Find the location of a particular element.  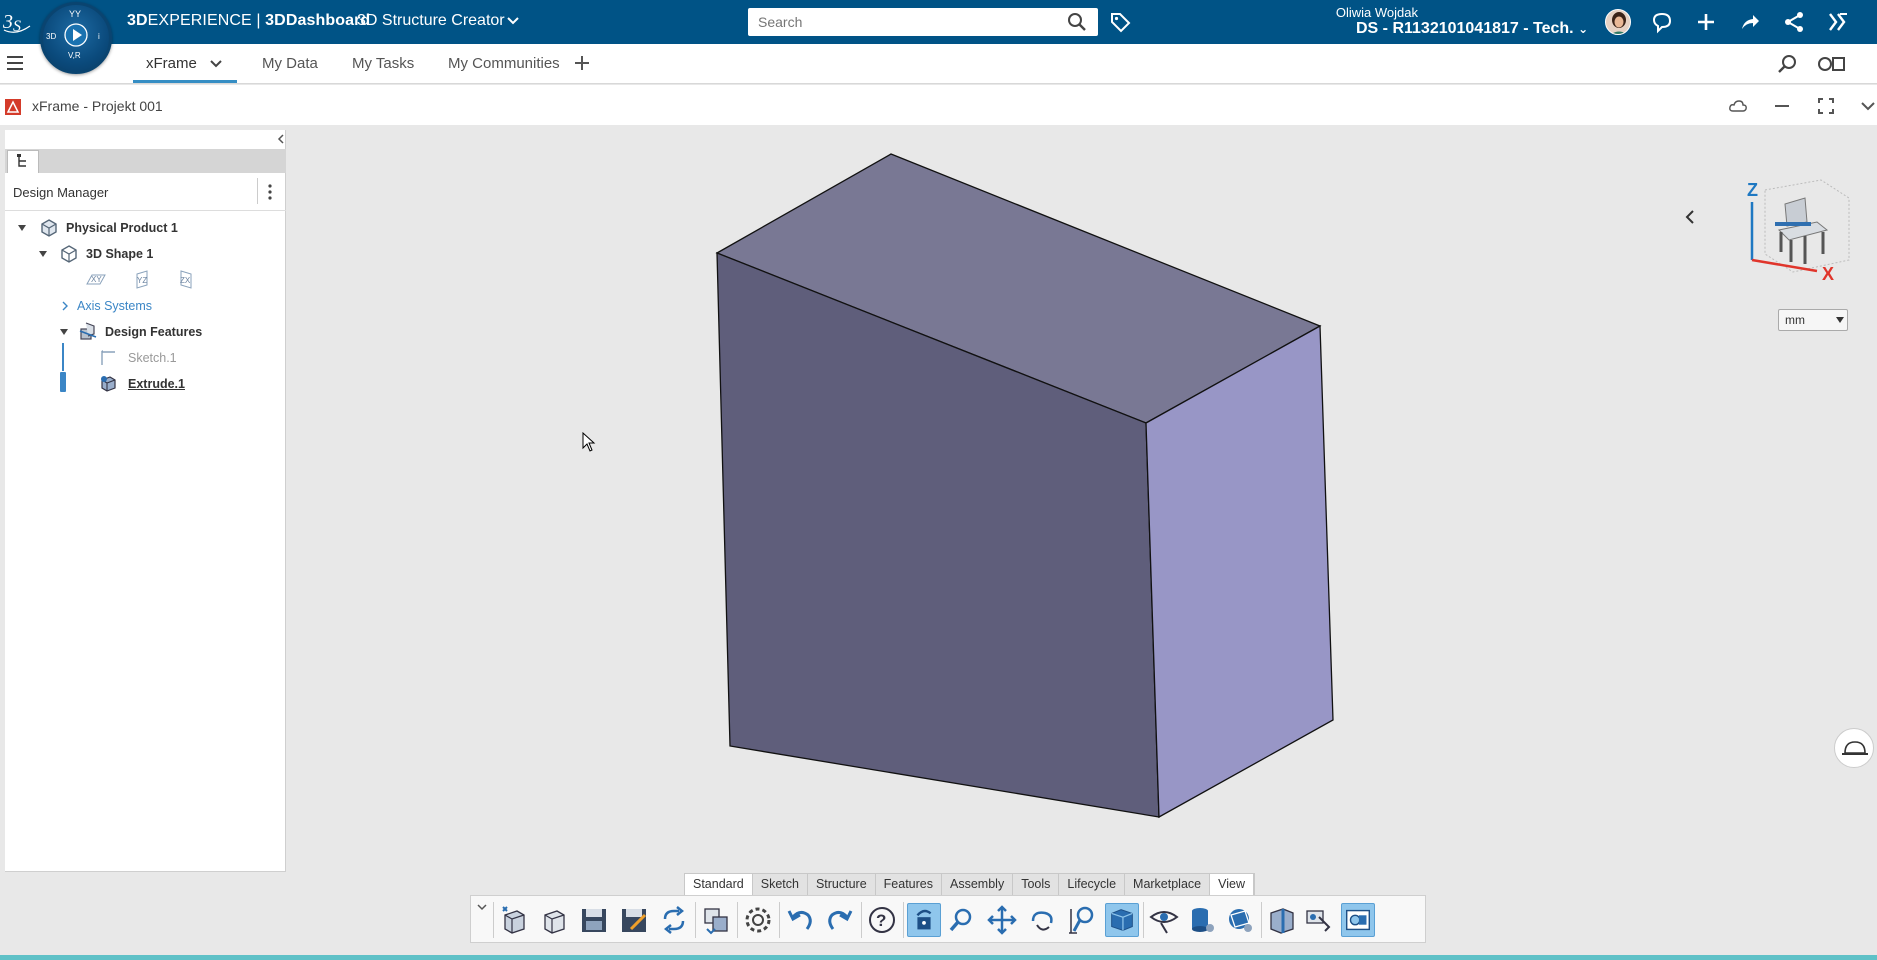

svg-text: YY is located at coordinates (75, 14).